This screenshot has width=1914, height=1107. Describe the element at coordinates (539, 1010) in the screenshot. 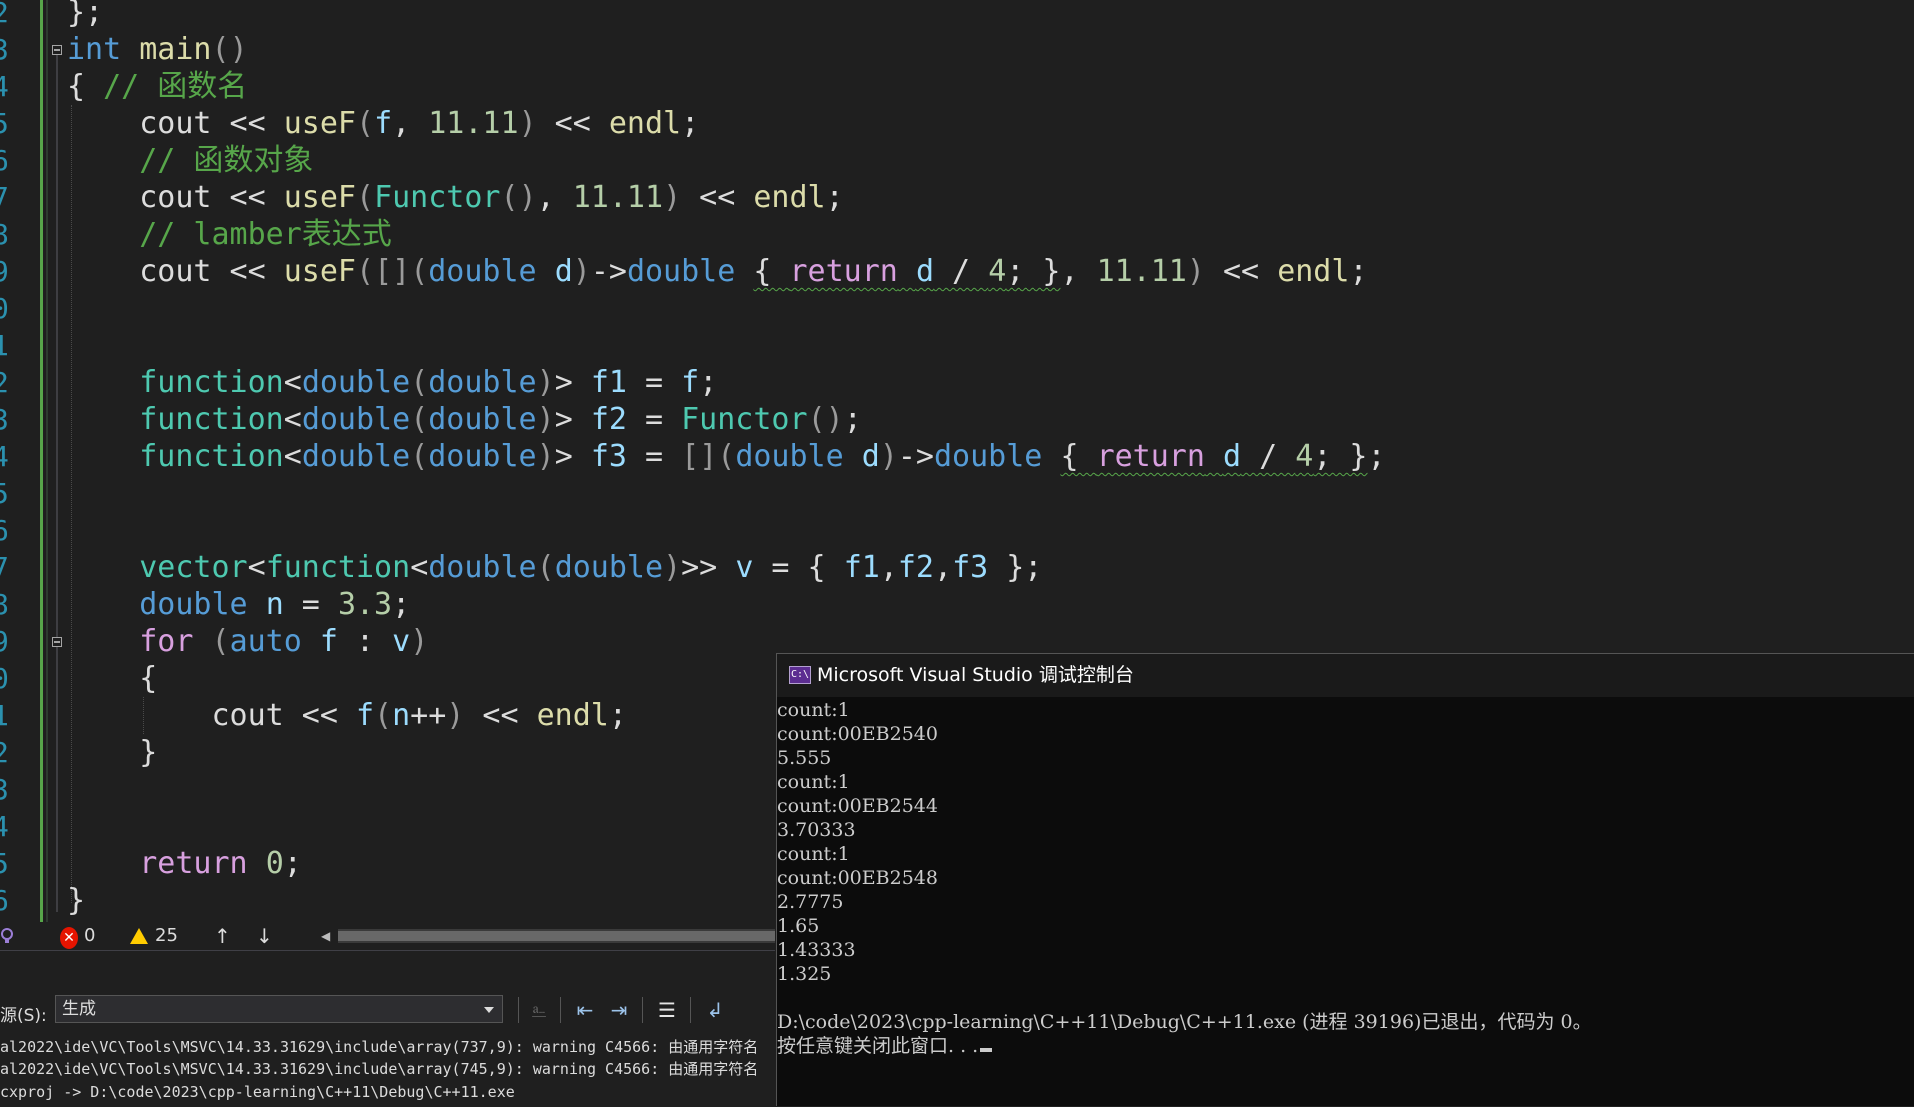

I see `find-message-icon: ⎁` at that location.